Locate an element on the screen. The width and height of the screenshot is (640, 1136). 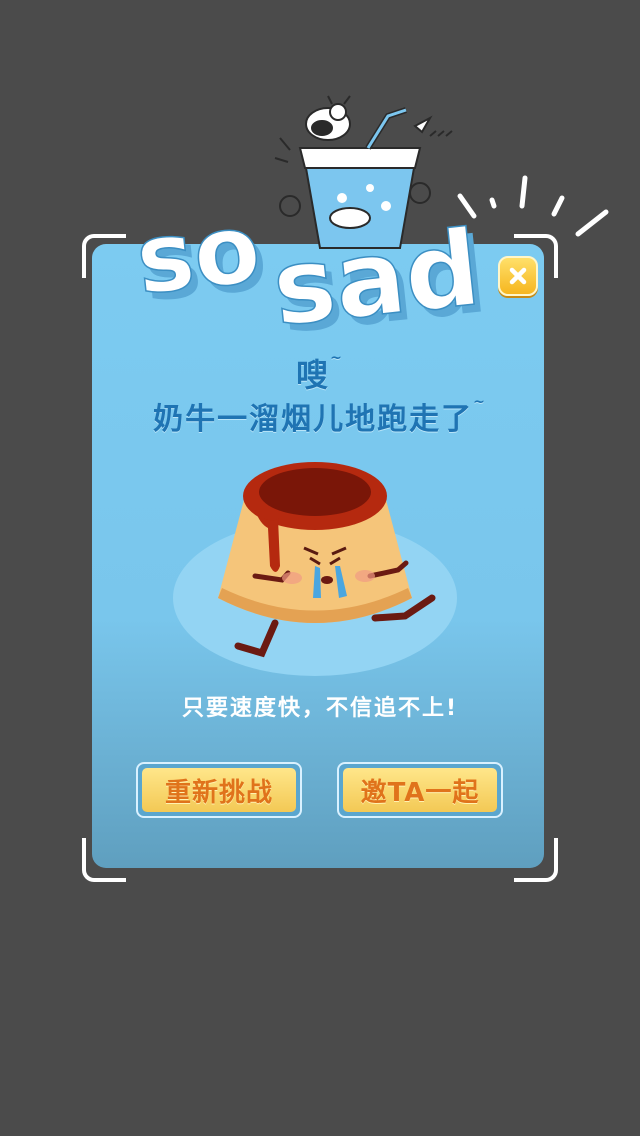
close-icon is located at coordinates (518, 276).